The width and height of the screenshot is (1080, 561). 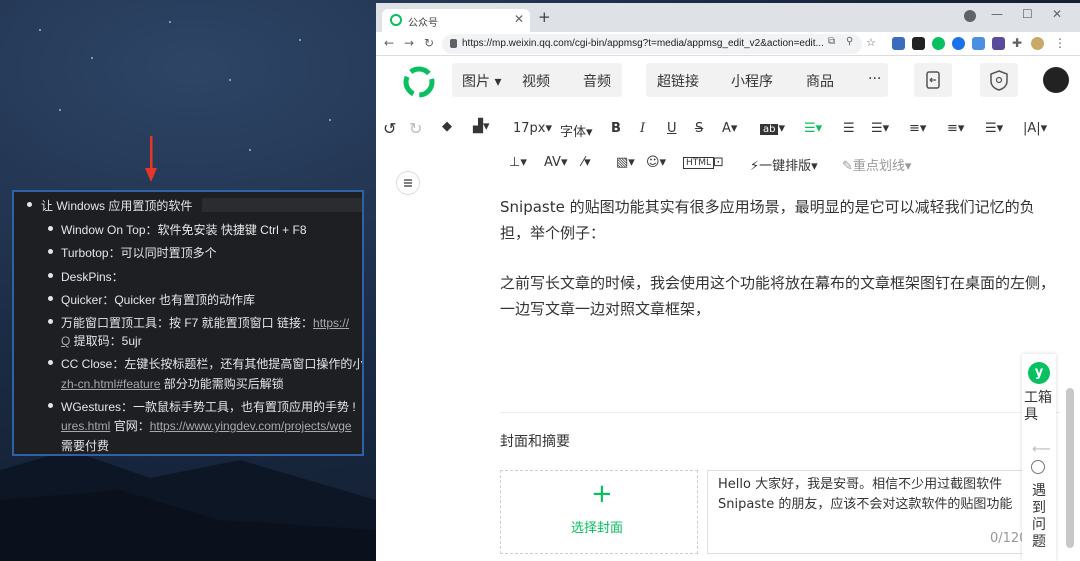 What do you see at coordinates (85, 426) in the screenshot?
I see `snippet-link: ures.html` at bounding box center [85, 426].